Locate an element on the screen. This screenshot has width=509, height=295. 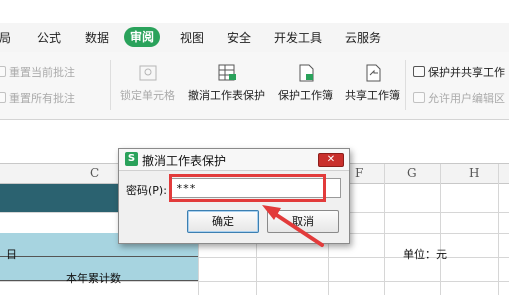
tab-data: 数据 is located at coordinates (97, 38).